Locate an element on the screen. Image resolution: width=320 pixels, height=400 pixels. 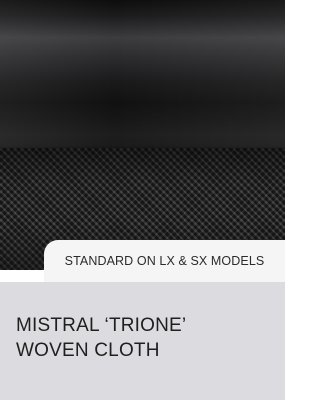
product-title-line-2: WOVEN CLOTH is located at coordinates (88, 350).